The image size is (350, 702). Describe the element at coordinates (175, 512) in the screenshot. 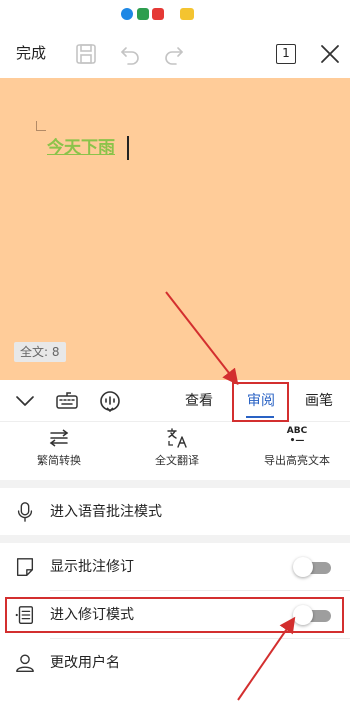

I see `voice-annotation-item: 进入语音批注模式` at that location.